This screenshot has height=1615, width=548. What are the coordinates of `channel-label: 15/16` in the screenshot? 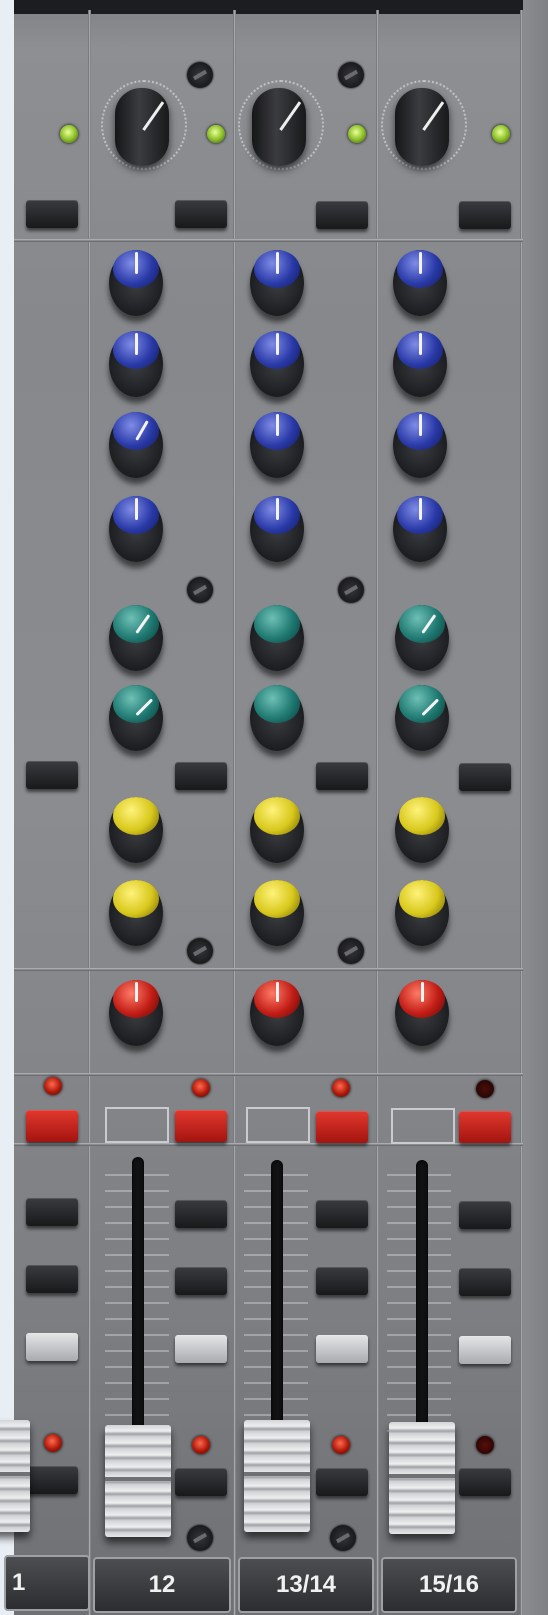 It's located at (449, 1585).